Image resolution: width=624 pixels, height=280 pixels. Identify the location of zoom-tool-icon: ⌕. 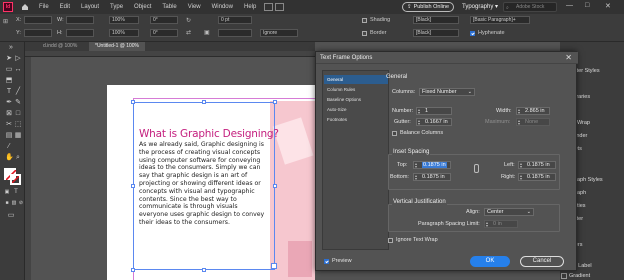
(18, 157).